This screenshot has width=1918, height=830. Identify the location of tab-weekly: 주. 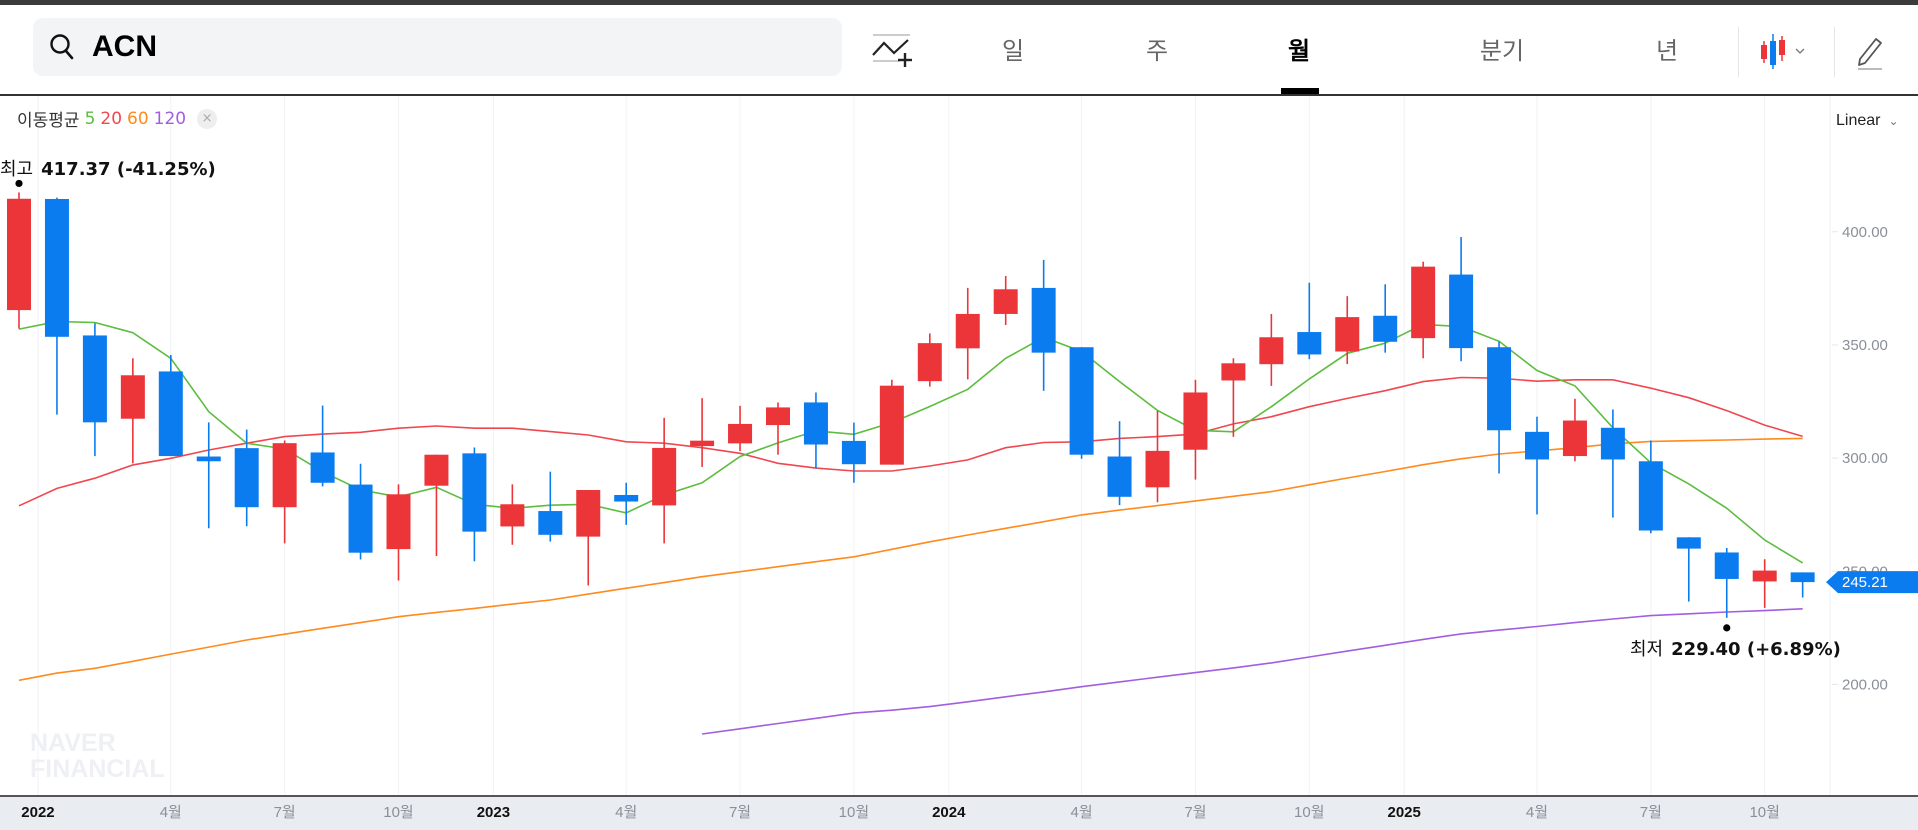
(1157, 48).